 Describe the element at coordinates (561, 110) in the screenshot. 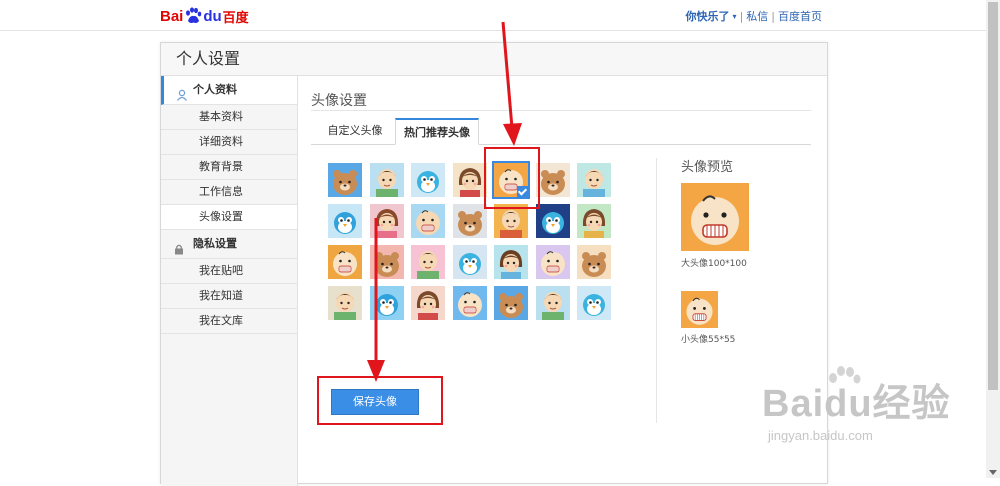

I see `section-divider` at that location.